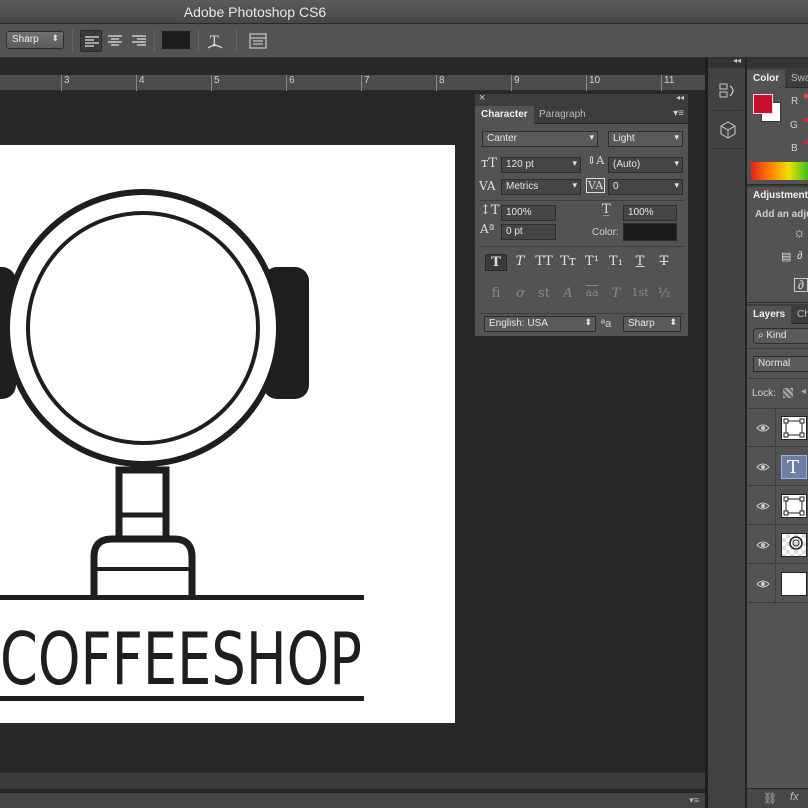 The image size is (808, 808). Describe the element at coordinates (520, 261) in the screenshot. I see `faux-italic-button: T` at that location.